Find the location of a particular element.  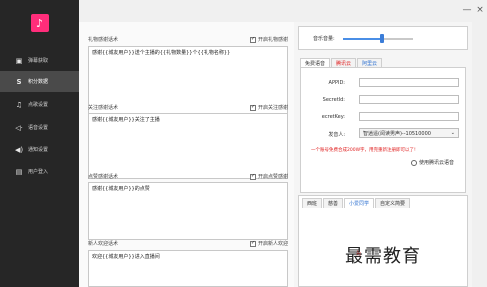

speaker-select: 智逍遥(阅读男声)--10510000 ⌄ is located at coordinates (409, 133).